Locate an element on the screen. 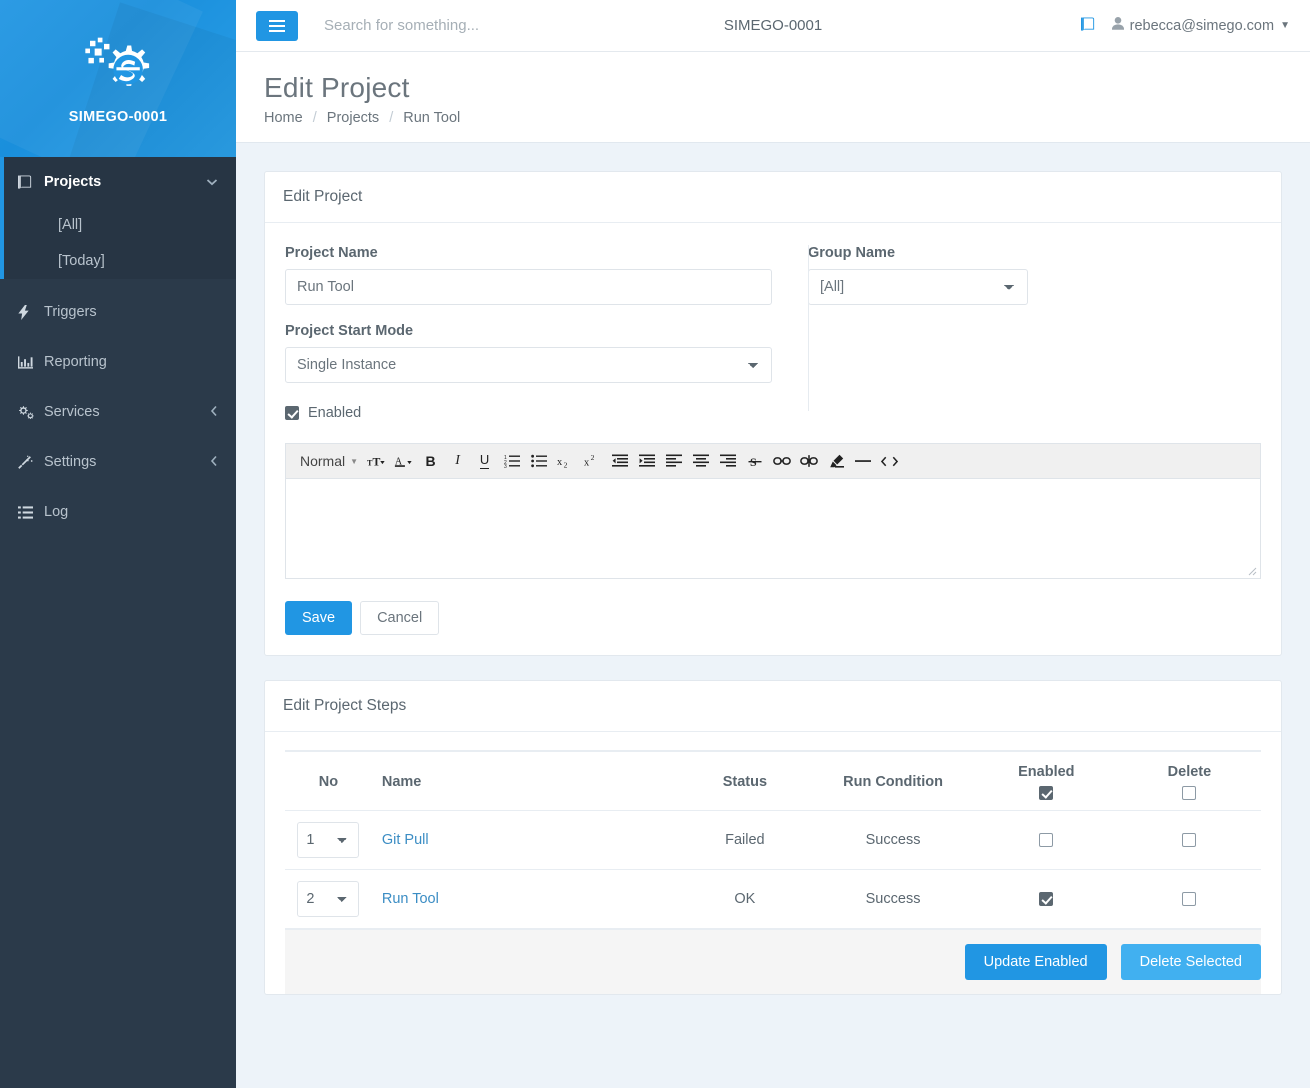  bolt-icon is located at coordinates (31, 312).